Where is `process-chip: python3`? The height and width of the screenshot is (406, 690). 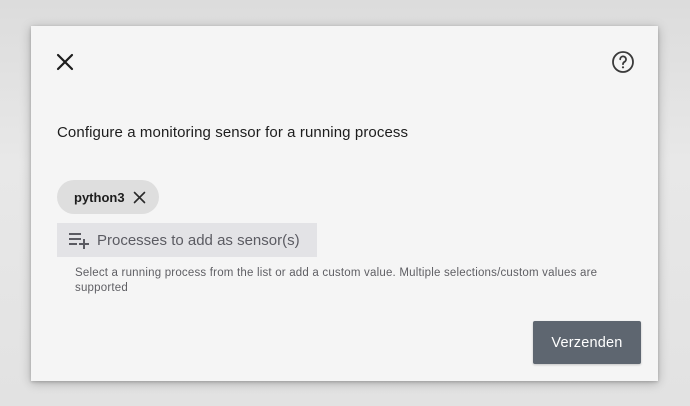 process-chip: python3 is located at coordinates (108, 197).